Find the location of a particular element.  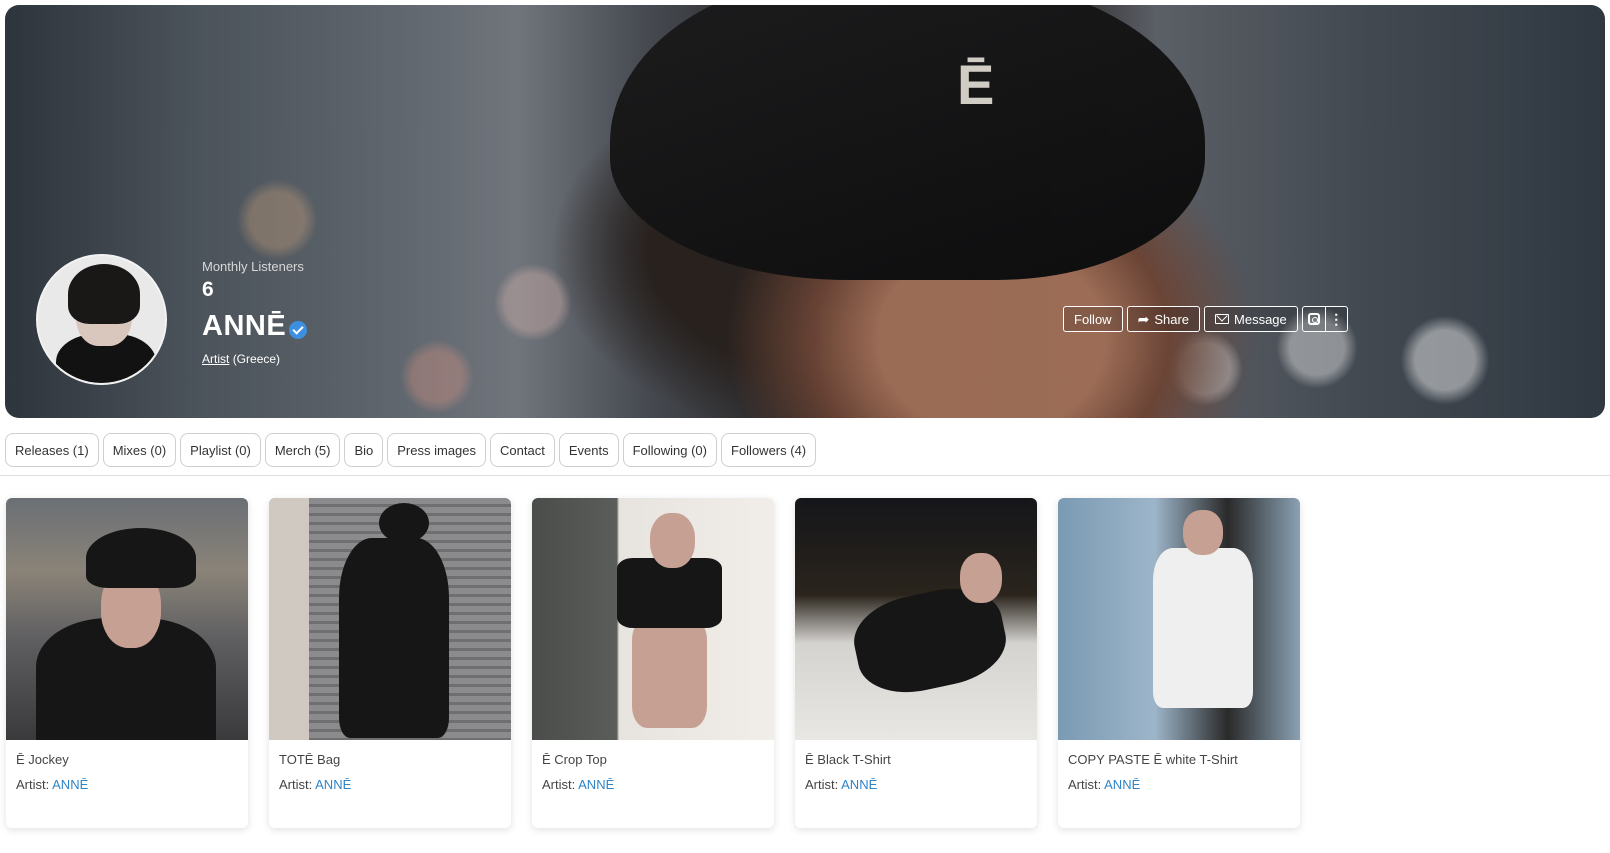

merch-card: COPY PASTE Ē white T-Shirt Artist: ANNĒ is located at coordinates (1179, 663).